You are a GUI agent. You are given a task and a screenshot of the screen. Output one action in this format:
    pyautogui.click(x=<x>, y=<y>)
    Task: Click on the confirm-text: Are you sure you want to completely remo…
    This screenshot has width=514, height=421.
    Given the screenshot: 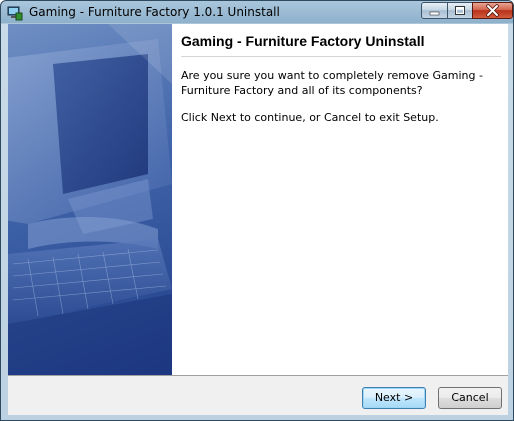 What is the action you would take?
    pyautogui.click(x=332, y=83)
    